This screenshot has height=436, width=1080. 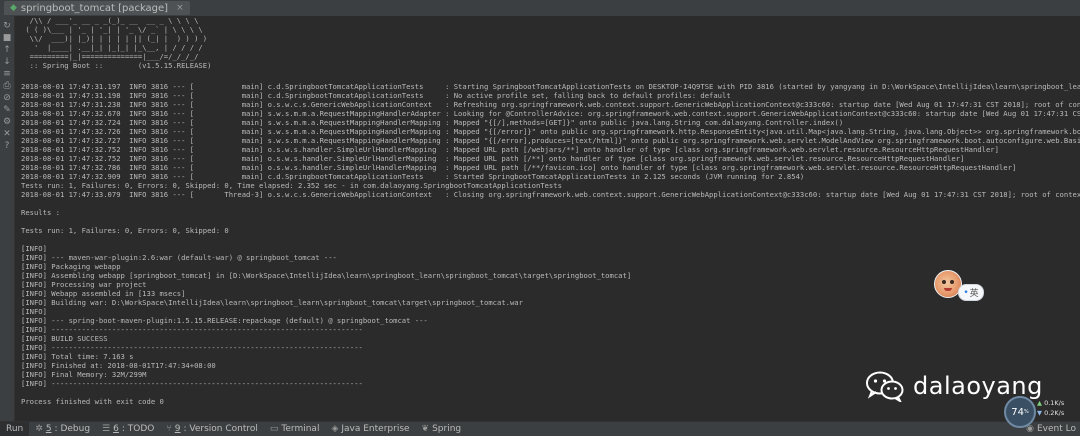 I want to click on terminal-label: Terminal, so click(x=300, y=429).